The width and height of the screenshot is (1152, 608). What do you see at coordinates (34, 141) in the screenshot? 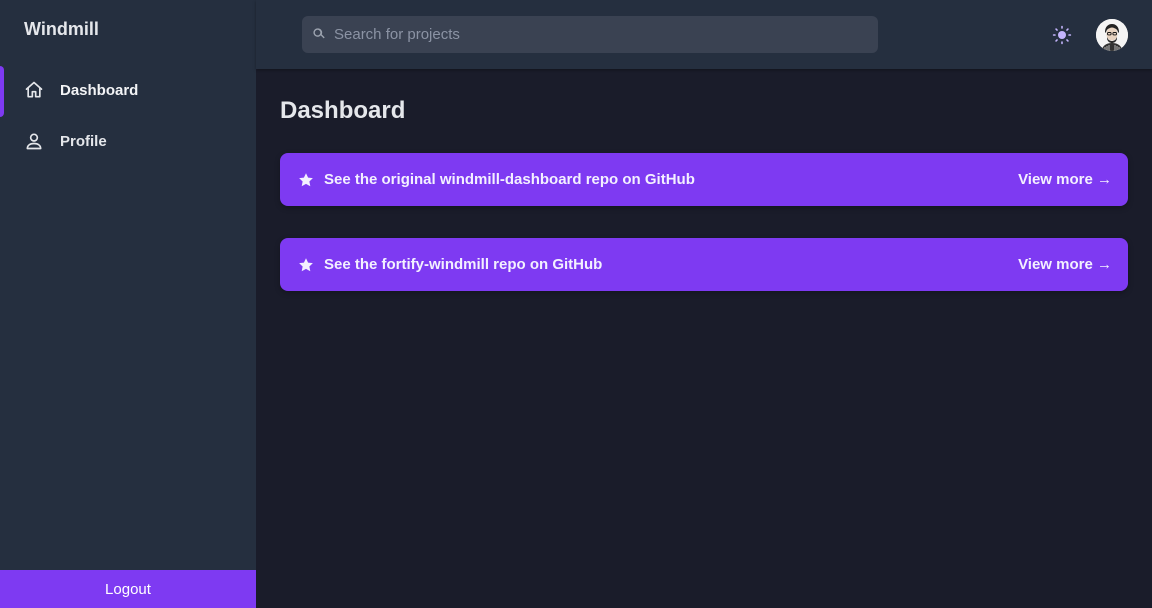
I see `user-icon` at bounding box center [34, 141].